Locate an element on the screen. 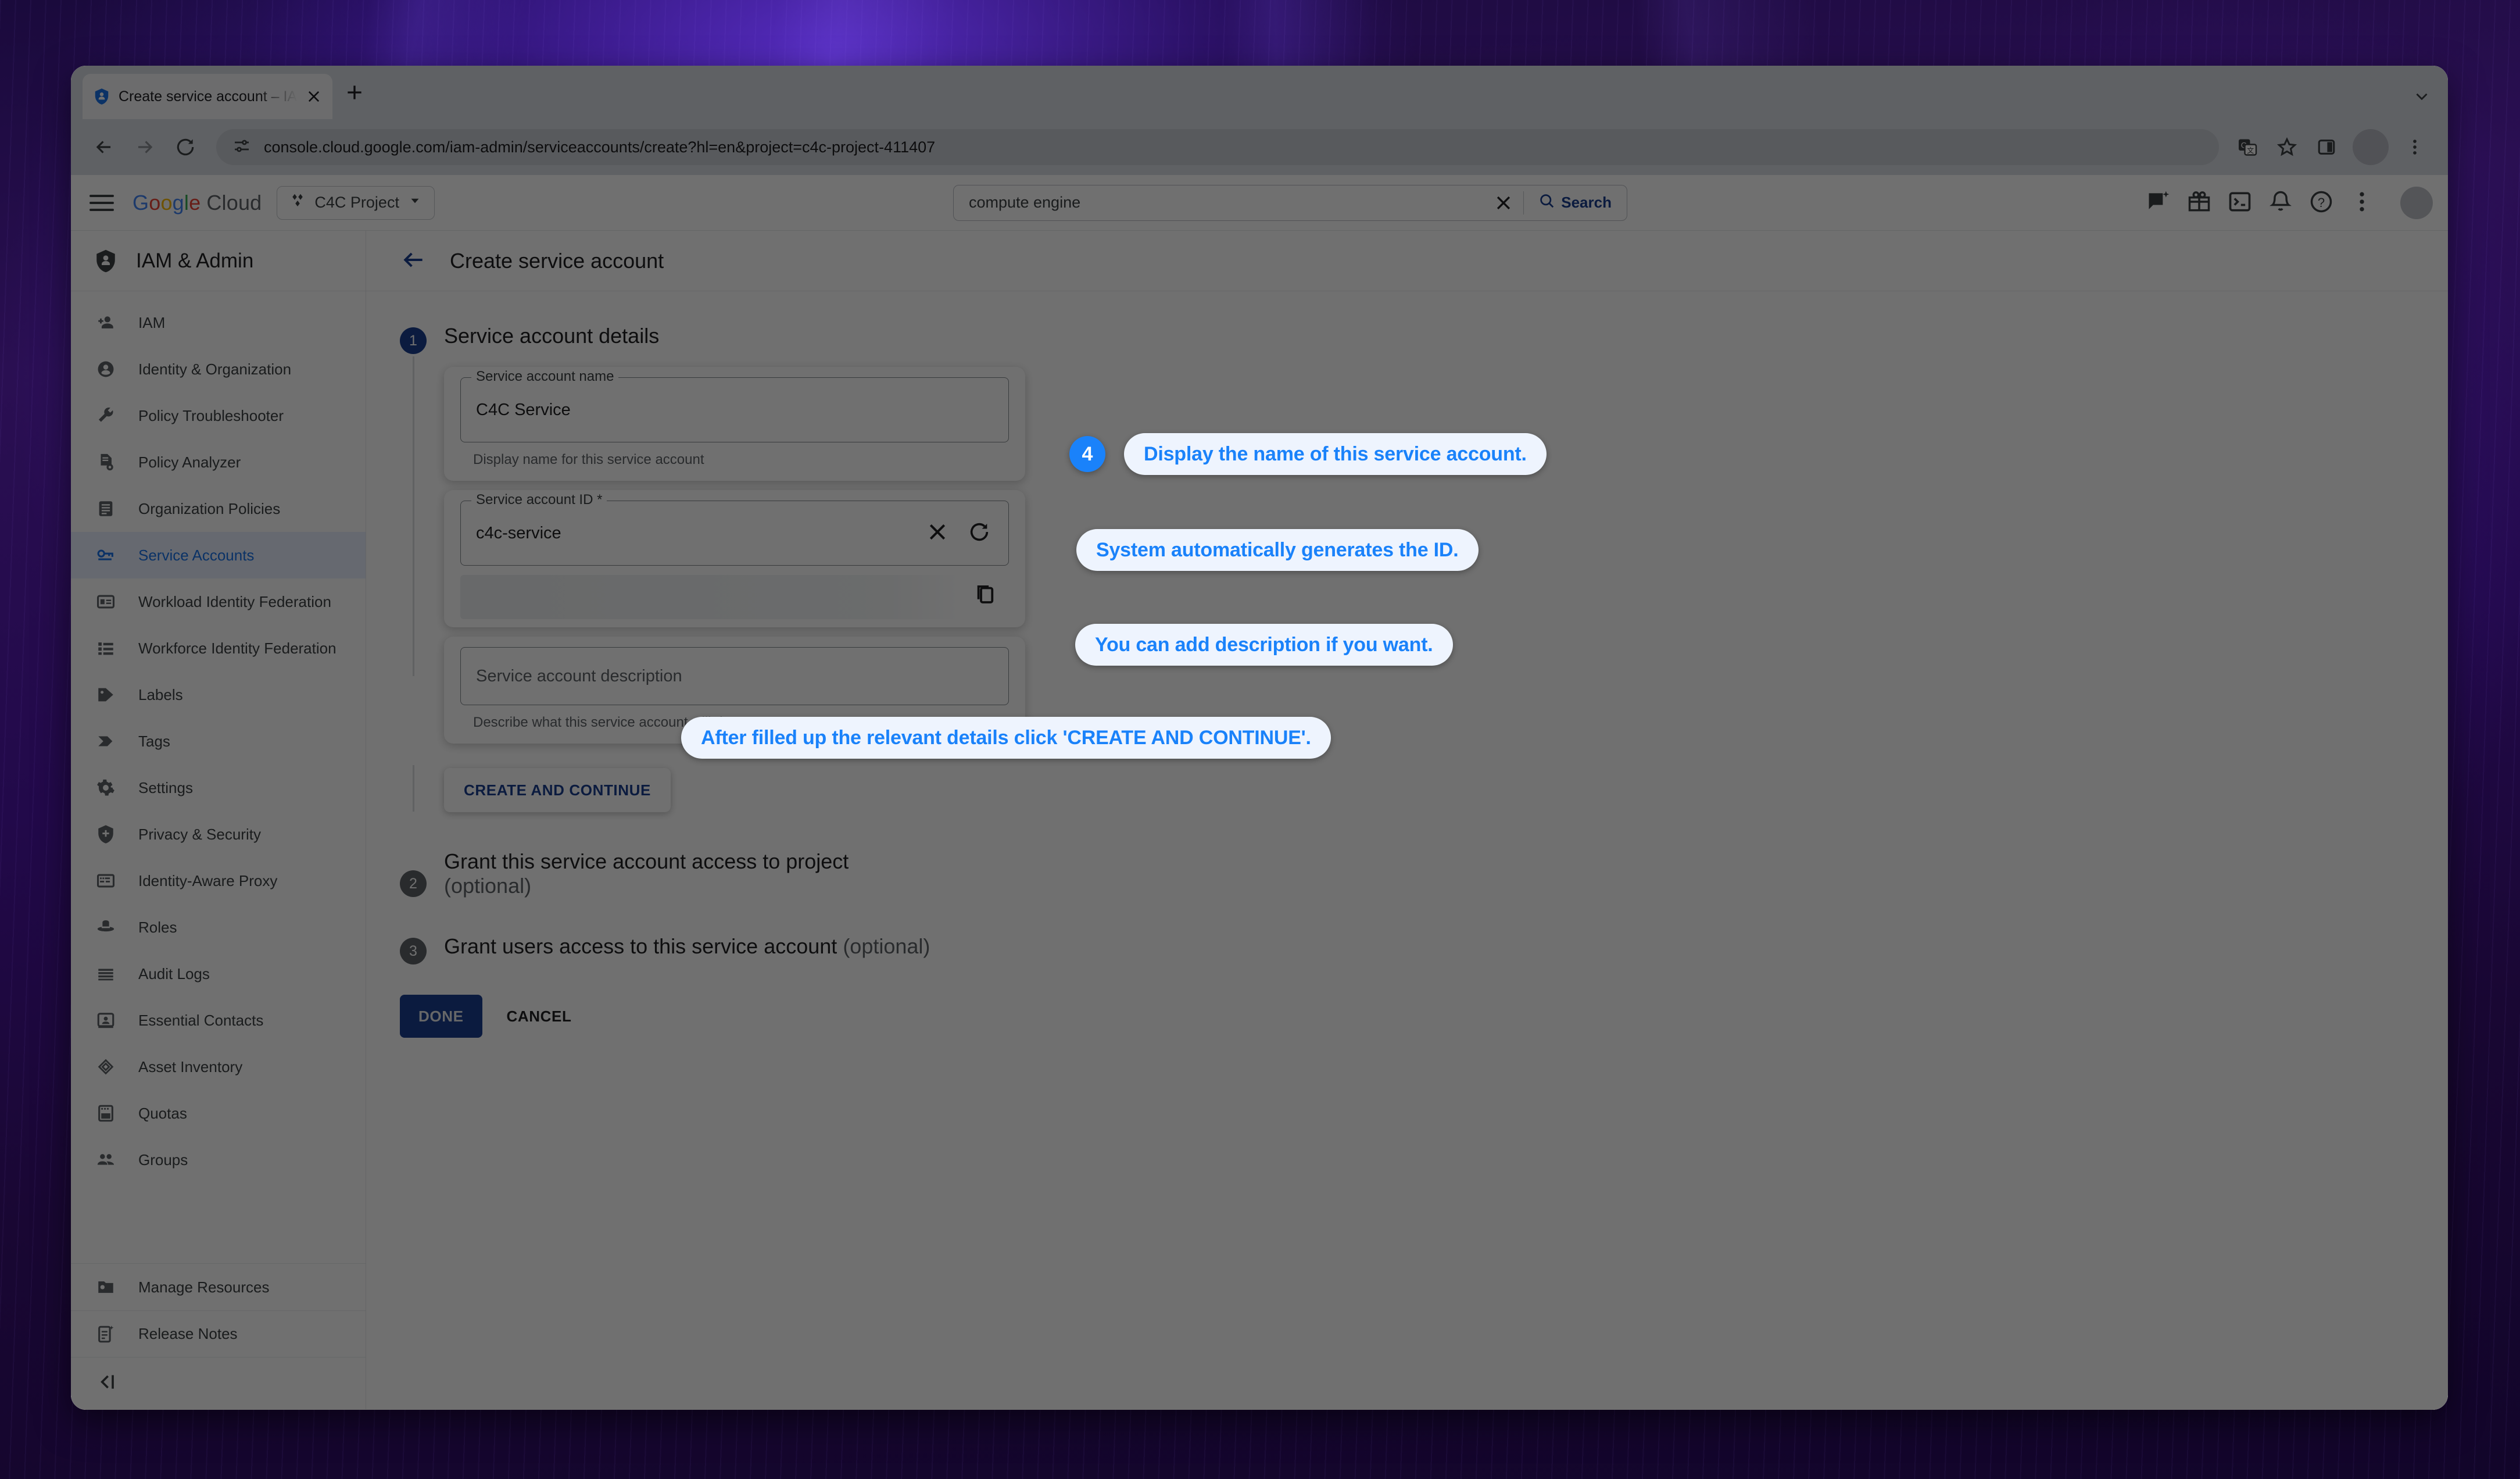 The height and width of the screenshot is (1479, 2520). sidebar-item-release-notes: Release Notes is located at coordinates (219, 1333).